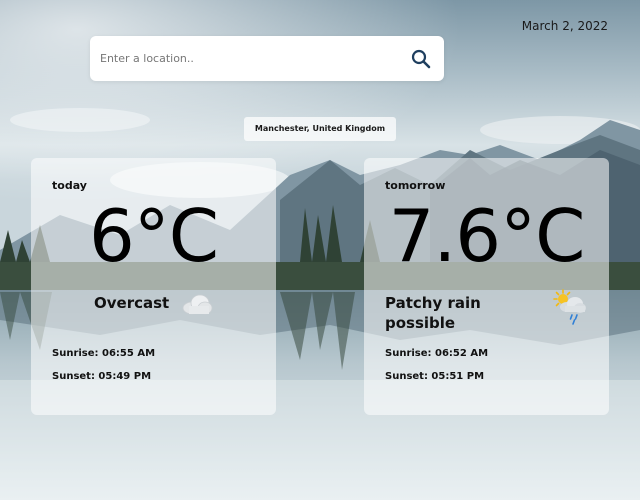 The height and width of the screenshot is (500, 640). I want to click on temperature: 6°C, so click(153, 236).